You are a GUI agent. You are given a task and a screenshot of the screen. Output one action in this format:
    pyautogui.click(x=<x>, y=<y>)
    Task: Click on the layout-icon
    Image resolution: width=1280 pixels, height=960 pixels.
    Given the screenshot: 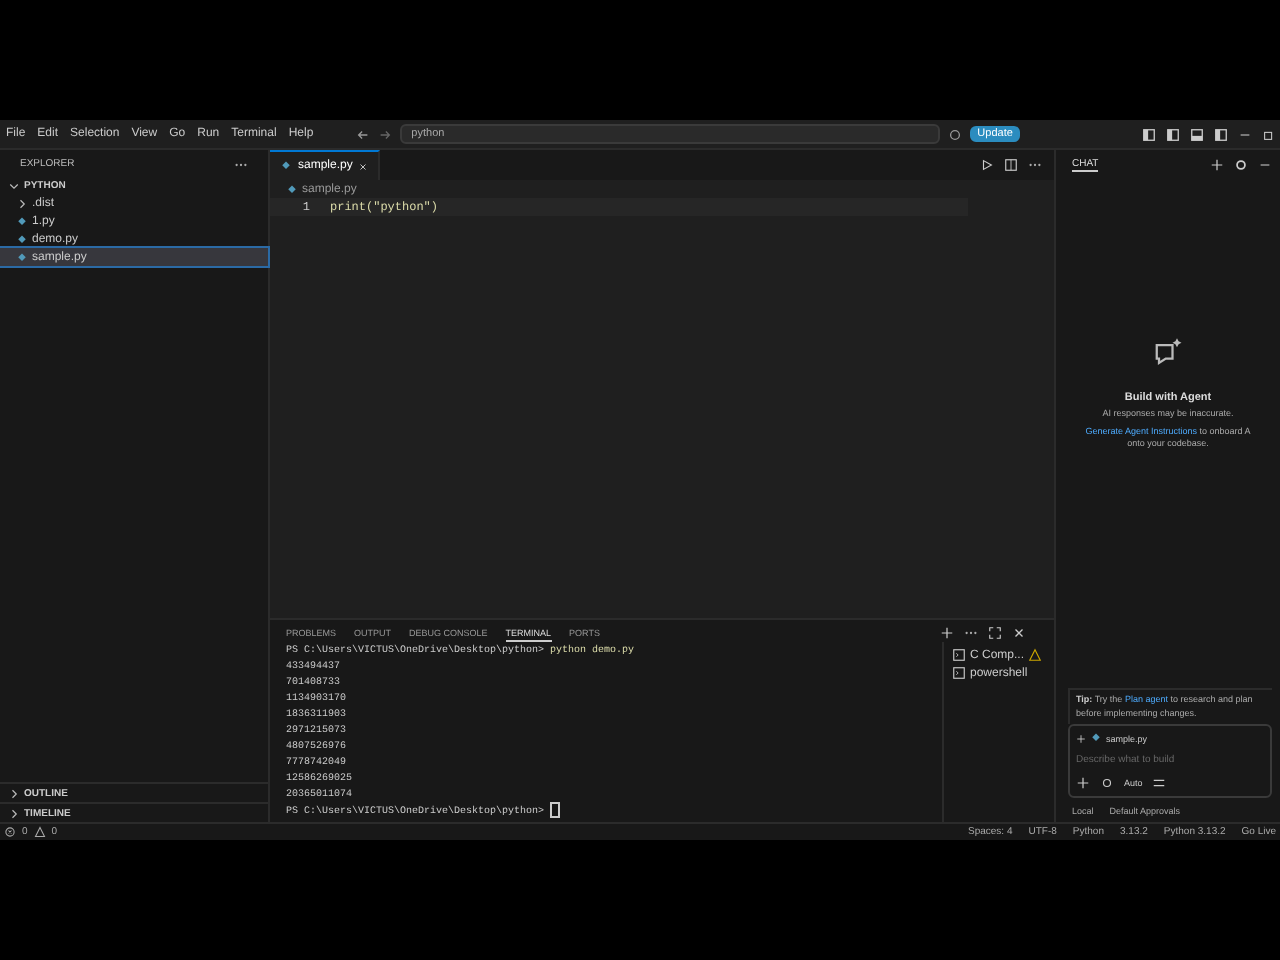 What is the action you would take?
    pyautogui.click(x=1149, y=134)
    